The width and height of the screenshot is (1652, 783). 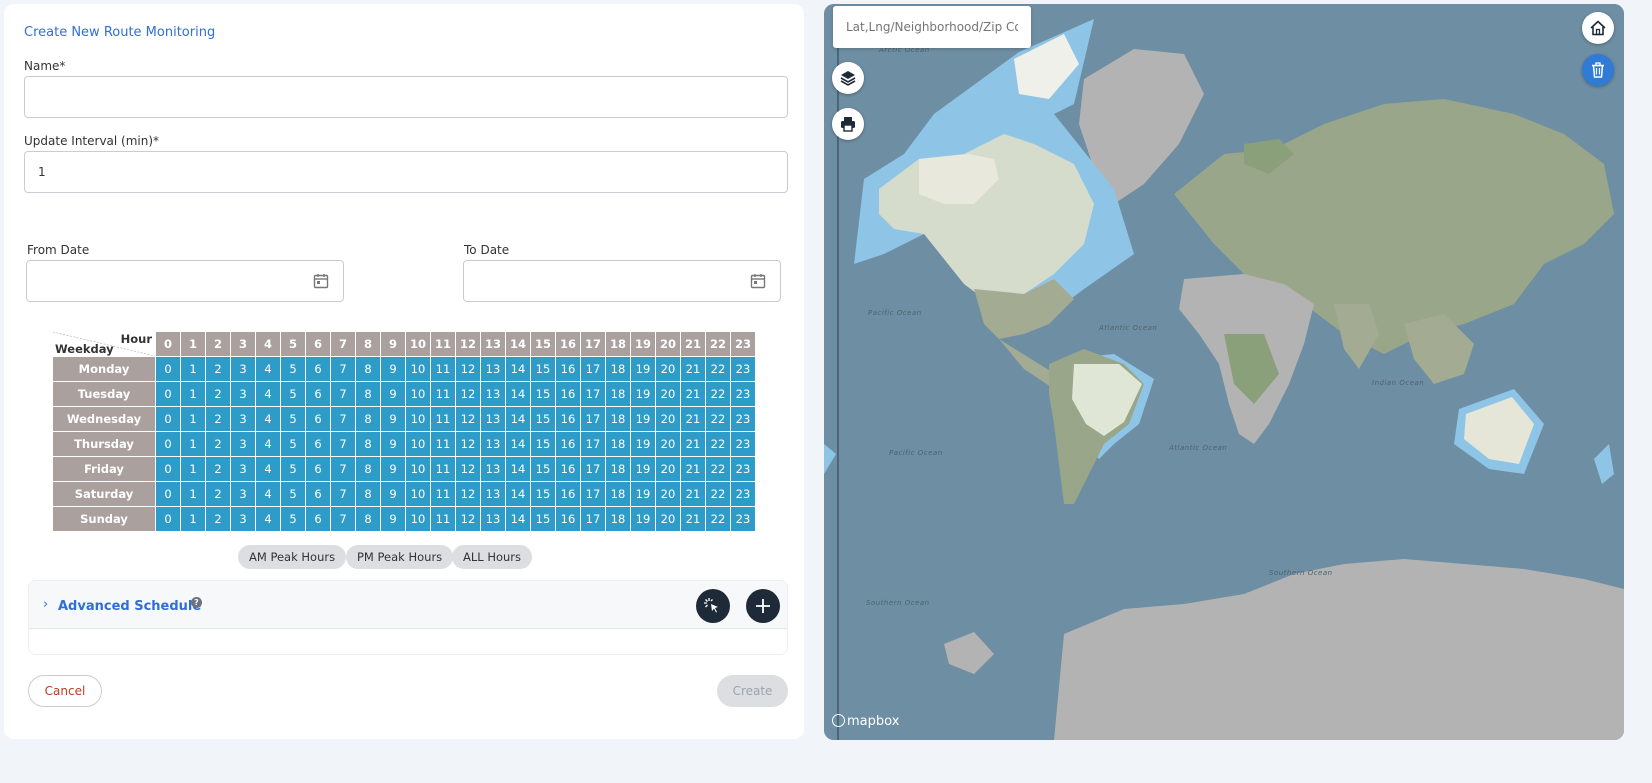 I want to click on all-hours-button: ALL Hours, so click(x=492, y=557).